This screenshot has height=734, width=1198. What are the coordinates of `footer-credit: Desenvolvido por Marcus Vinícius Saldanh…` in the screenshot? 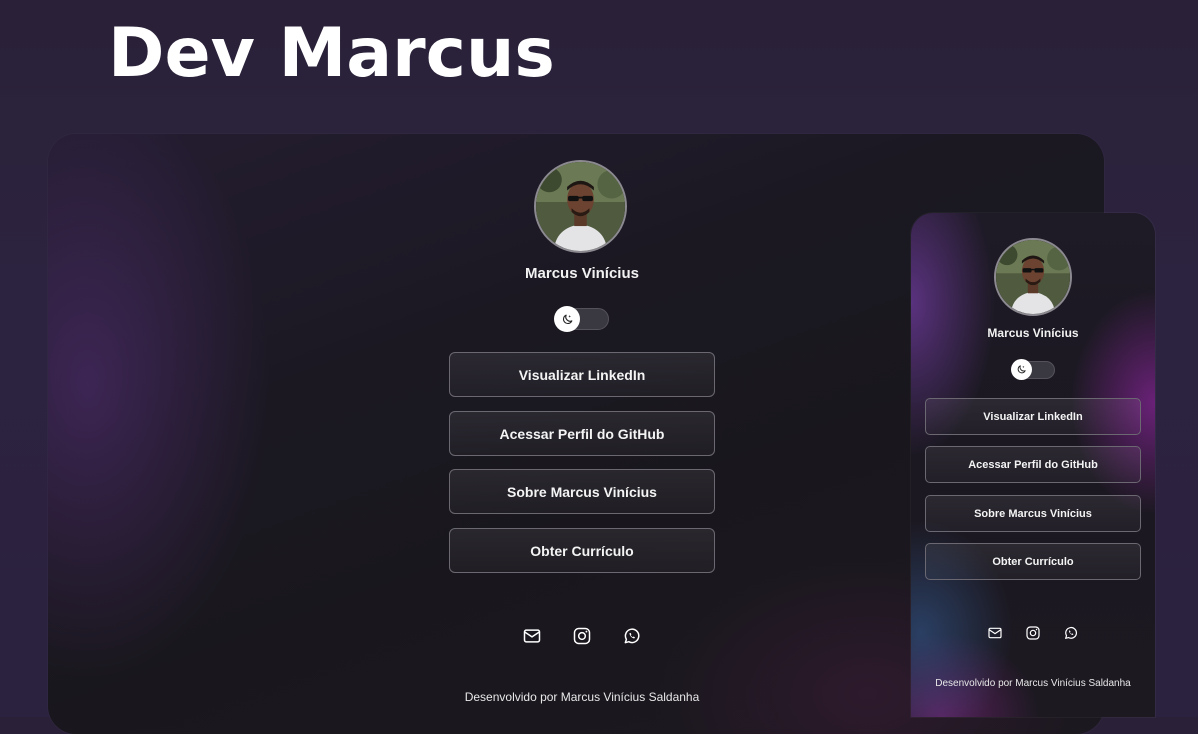 It's located at (1033, 683).